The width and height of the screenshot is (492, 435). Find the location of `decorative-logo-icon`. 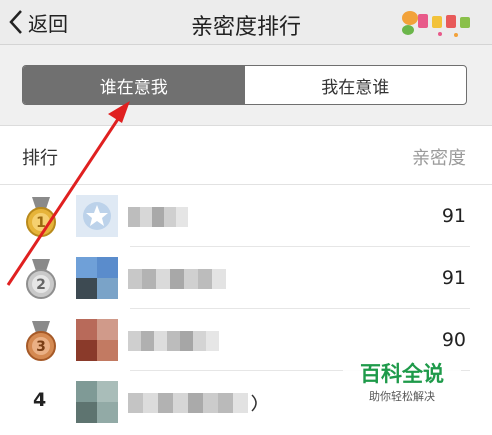

decorative-logo-icon is located at coordinates (436, 24).